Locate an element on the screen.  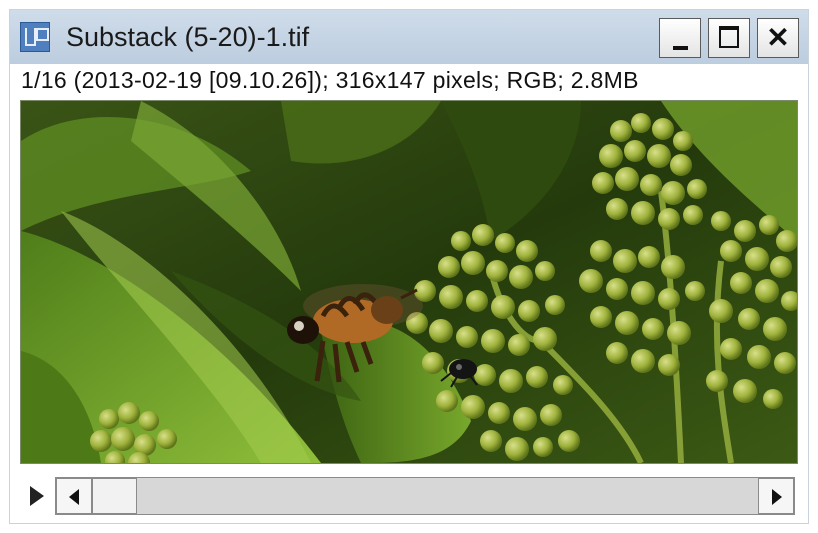
arrow-right-icon is located at coordinates (777, 497).